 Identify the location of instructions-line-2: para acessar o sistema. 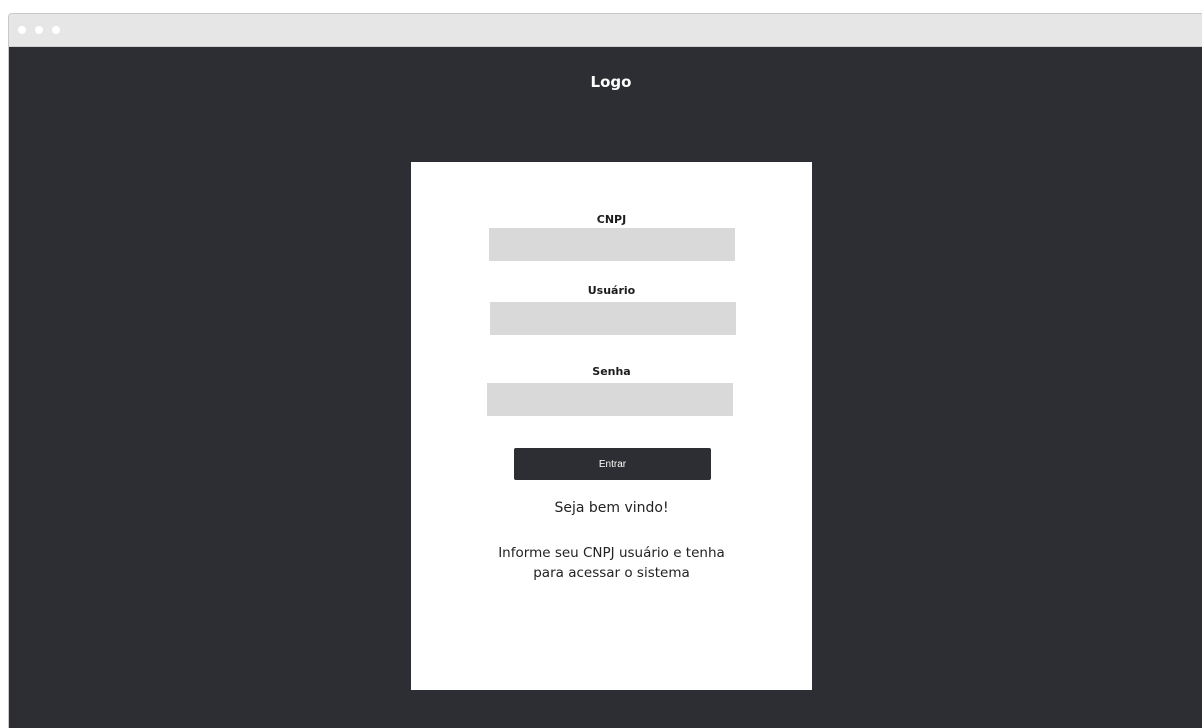
(611, 573).